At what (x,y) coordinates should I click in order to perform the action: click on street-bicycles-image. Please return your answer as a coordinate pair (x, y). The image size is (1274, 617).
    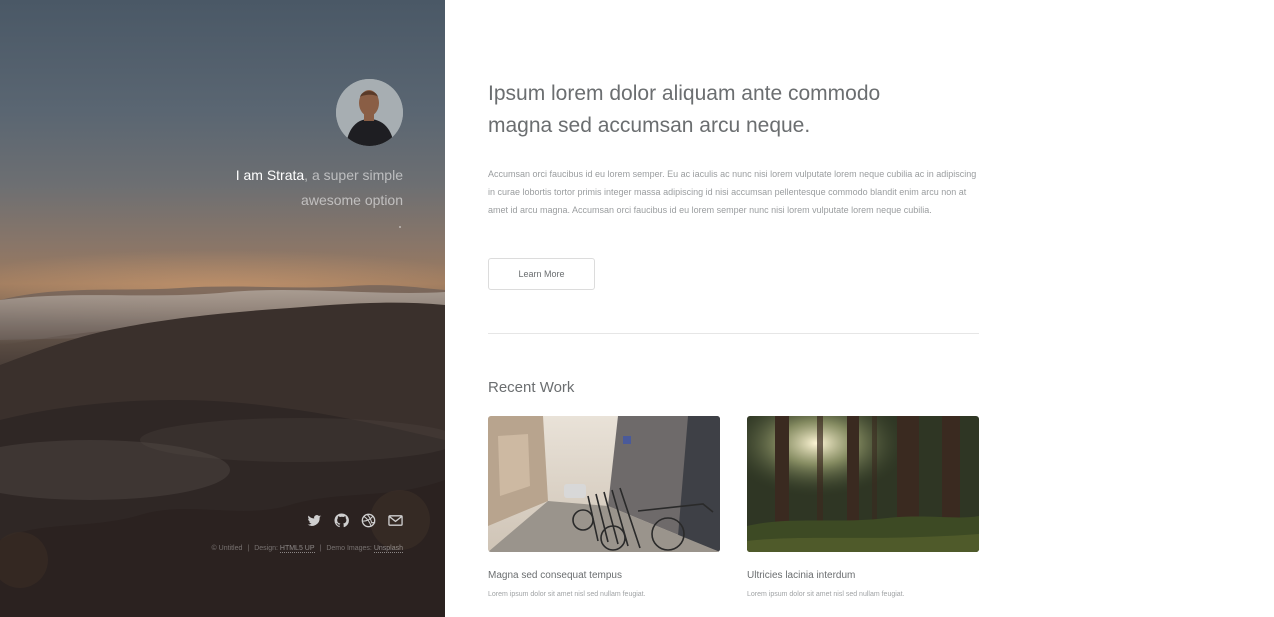
    Looking at the image, I should click on (604, 484).